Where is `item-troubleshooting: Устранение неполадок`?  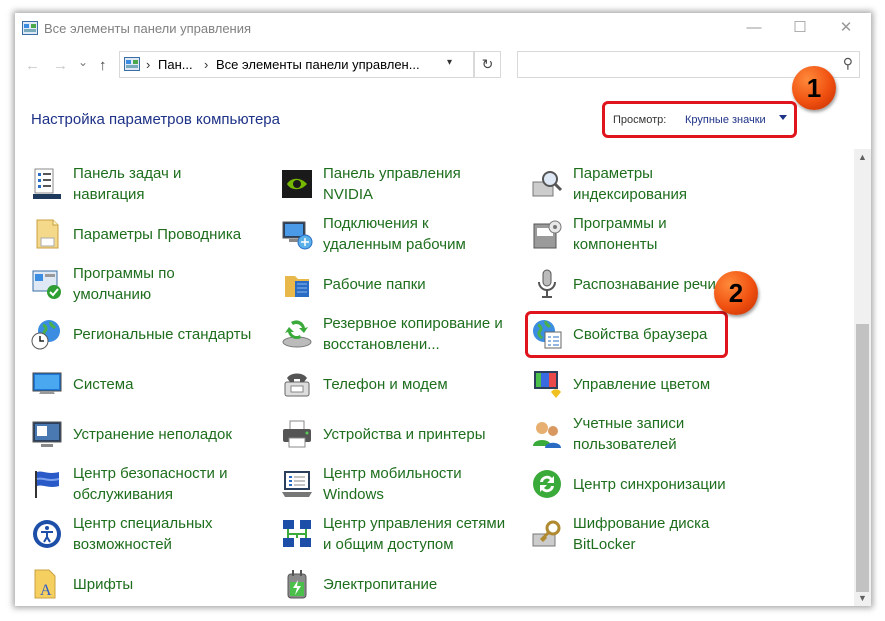
item-troubleshooting: Устранение неполадок is located at coordinates (146, 434).